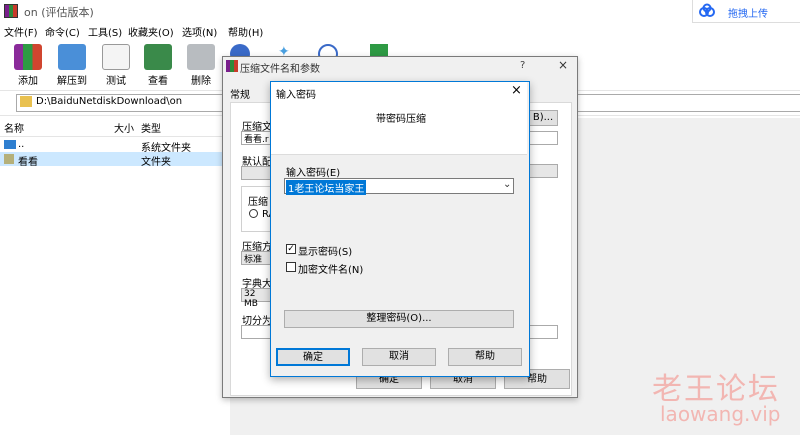  I want to click on add-button: 添加, so click(28, 65).